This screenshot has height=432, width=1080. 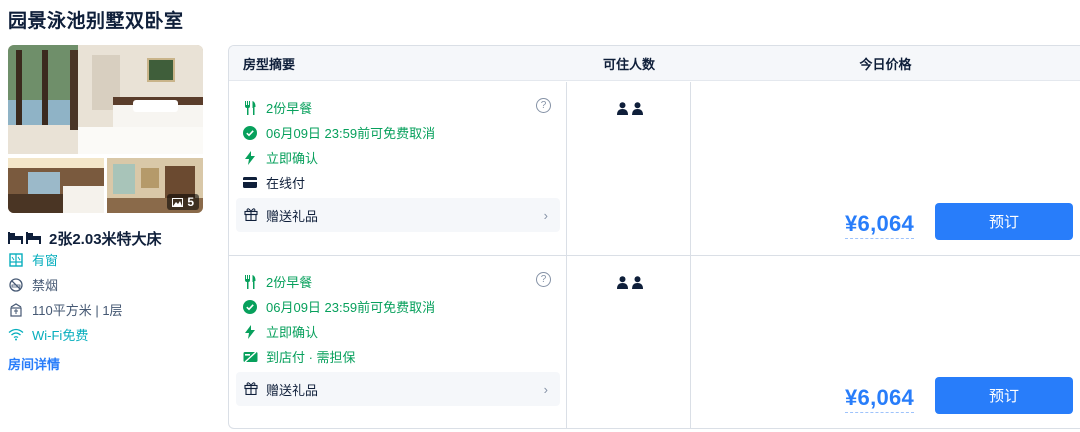 I want to click on policy-payment: 在线付, so click(x=273, y=182).